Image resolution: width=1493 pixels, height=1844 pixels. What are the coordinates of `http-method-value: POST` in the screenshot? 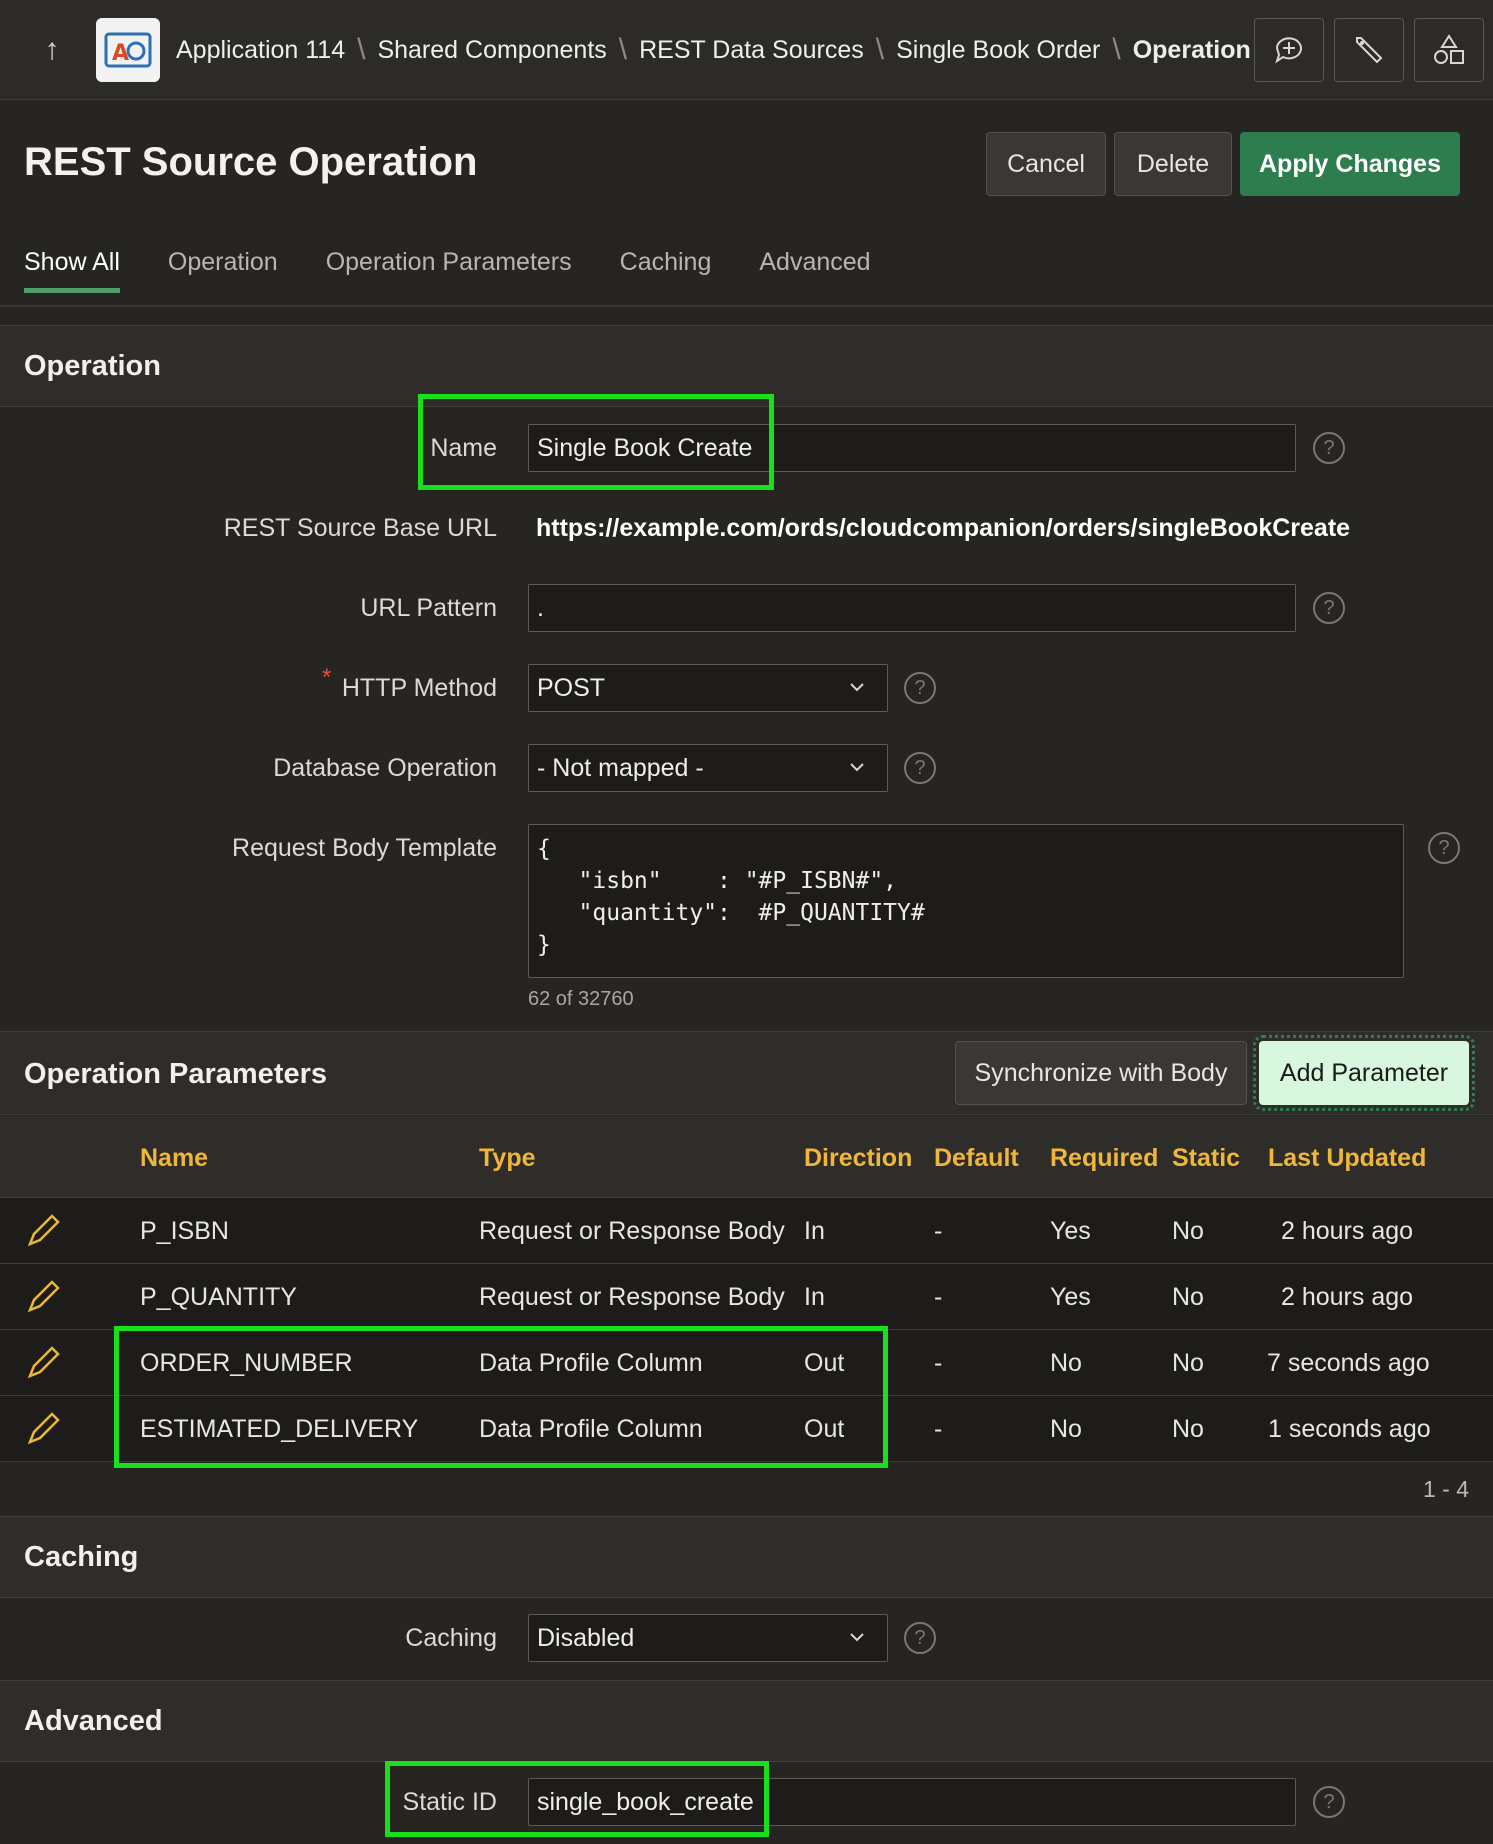 It's located at (571, 687).